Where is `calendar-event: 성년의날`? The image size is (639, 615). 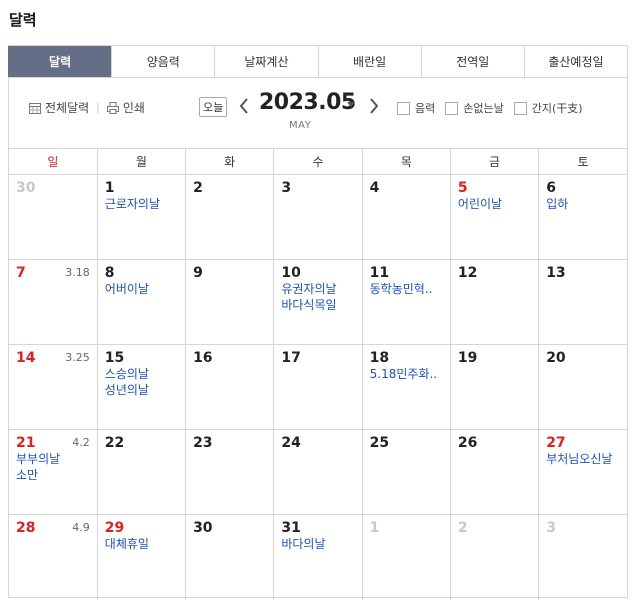
calendar-event: 성년의날 is located at coordinates (141, 390).